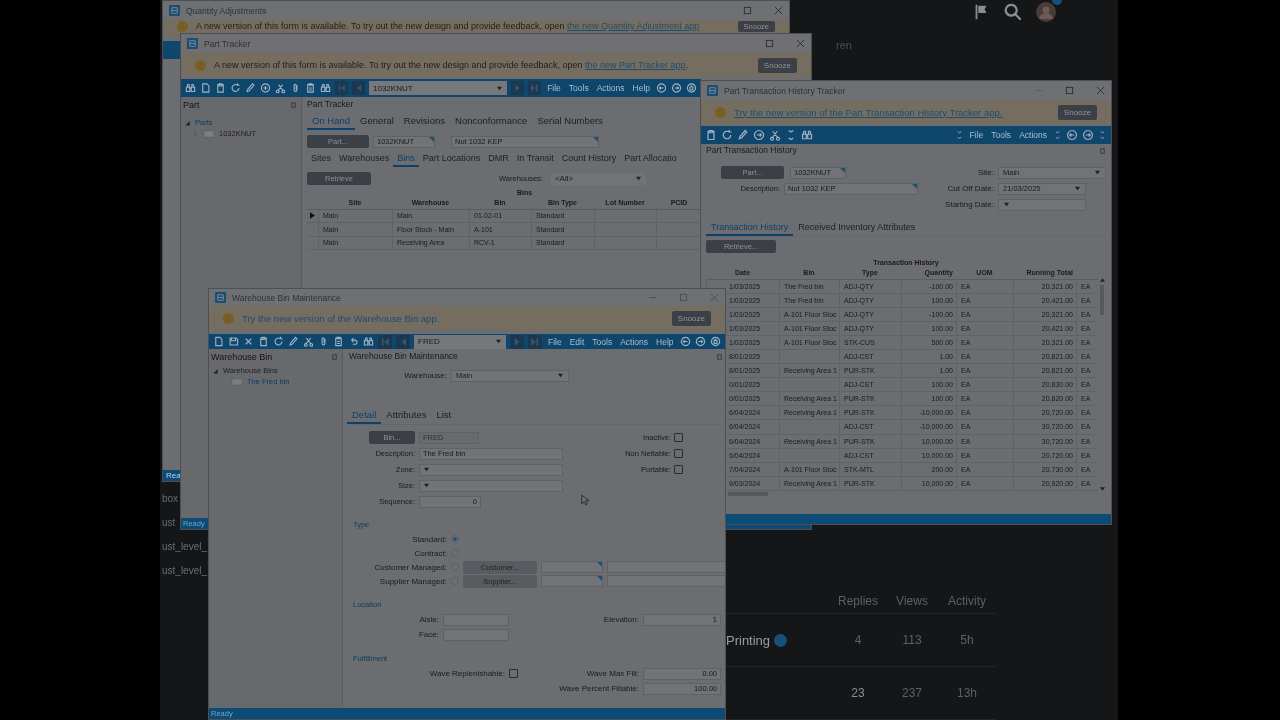 The image size is (1280, 720). Describe the element at coordinates (748, 640) in the screenshot. I see `topic-link: Printing` at that location.